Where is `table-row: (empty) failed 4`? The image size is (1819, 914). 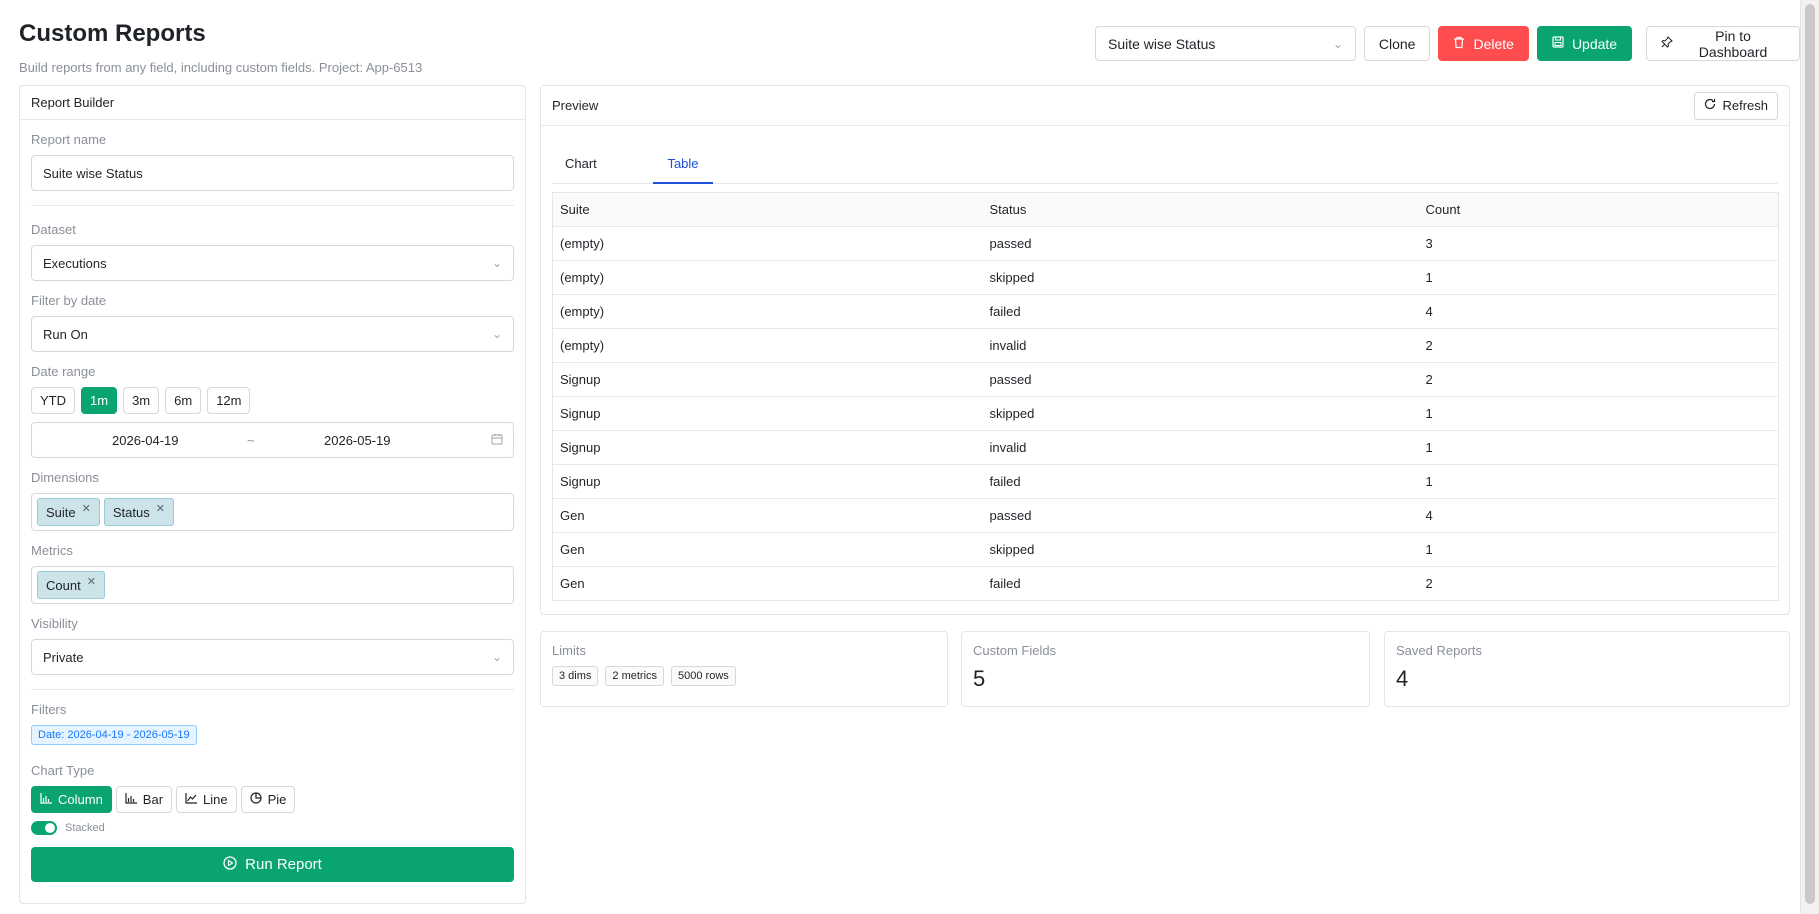
table-row: (empty) failed 4 is located at coordinates (1165, 311).